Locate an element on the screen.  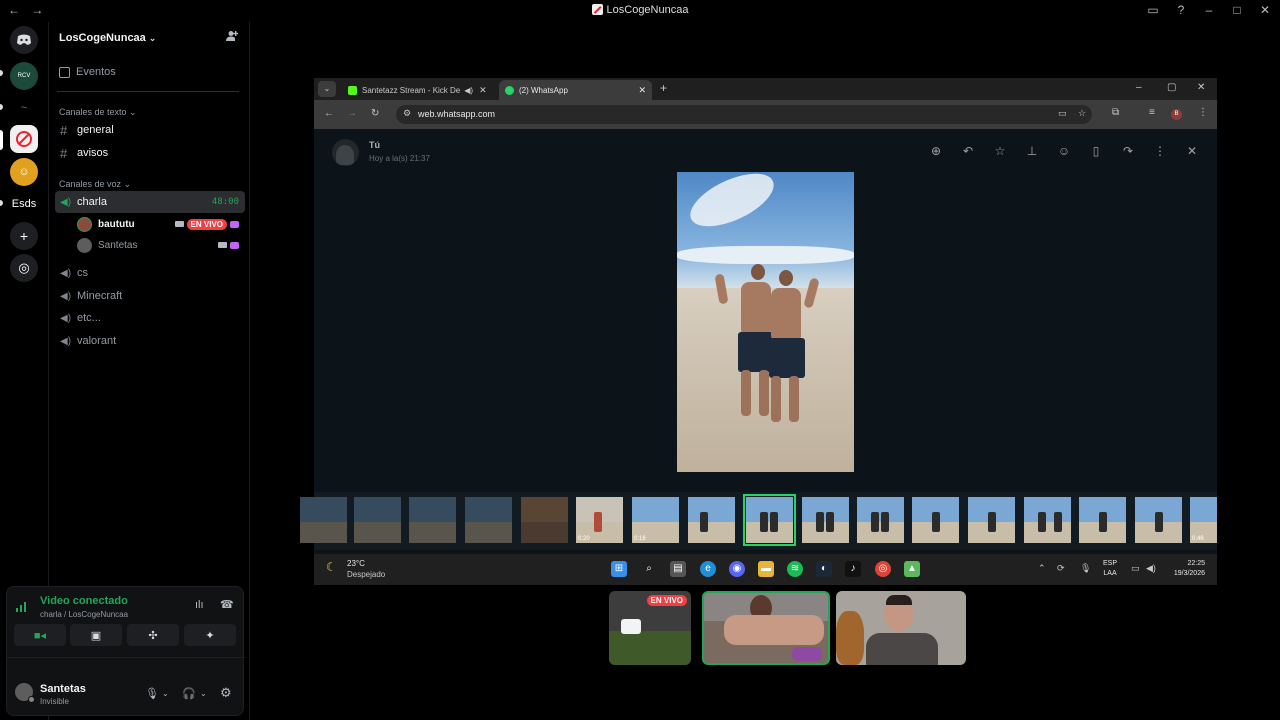
media-thumbnail-video: 0:16 is located at coordinates (655, 520).